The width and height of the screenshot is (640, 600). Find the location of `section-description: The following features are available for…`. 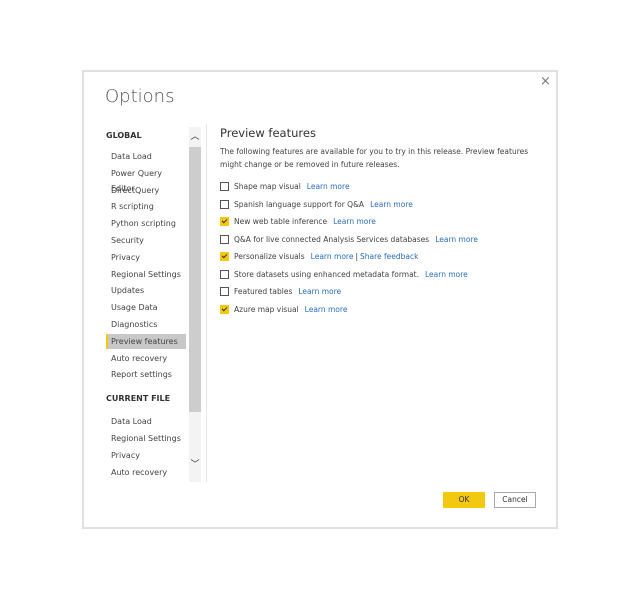

section-description: The following features are available for… is located at coordinates (374, 158).